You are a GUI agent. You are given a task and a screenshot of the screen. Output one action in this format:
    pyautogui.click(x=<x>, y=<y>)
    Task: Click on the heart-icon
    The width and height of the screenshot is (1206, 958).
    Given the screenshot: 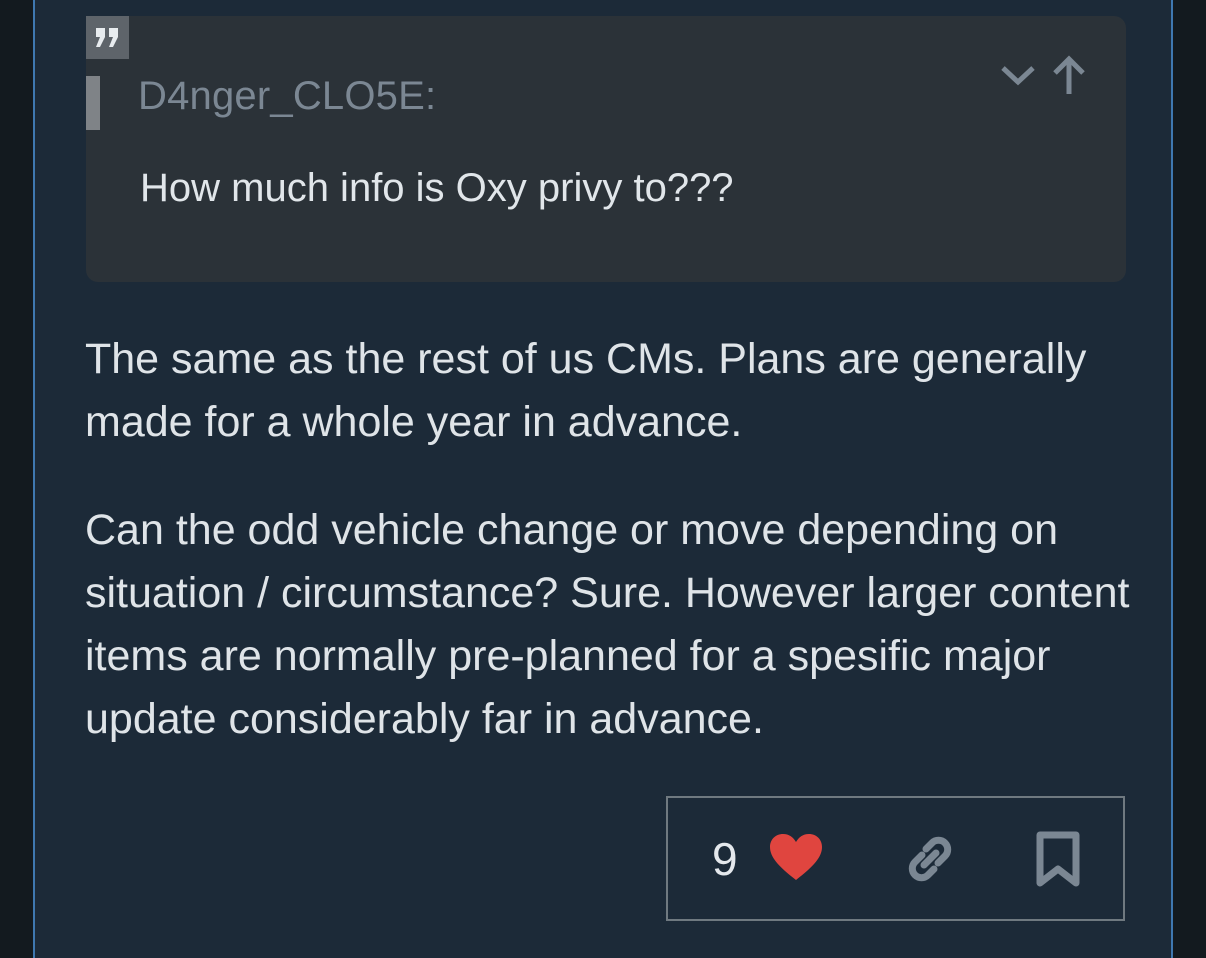 What is the action you would take?
    pyautogui.click(x=796, y=860)
    